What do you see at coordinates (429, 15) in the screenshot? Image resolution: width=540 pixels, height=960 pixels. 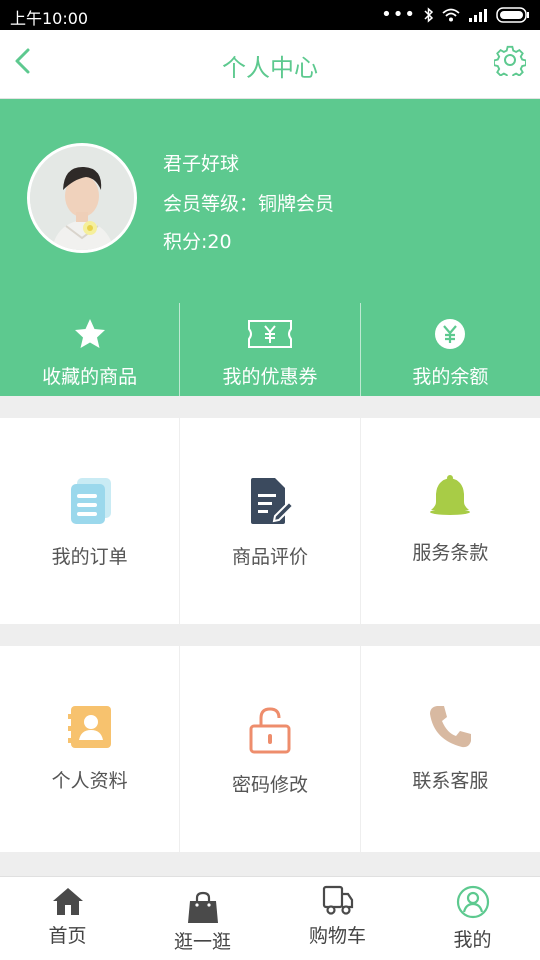 I see `bluetooth-icon` at bounding box center [429, 15].